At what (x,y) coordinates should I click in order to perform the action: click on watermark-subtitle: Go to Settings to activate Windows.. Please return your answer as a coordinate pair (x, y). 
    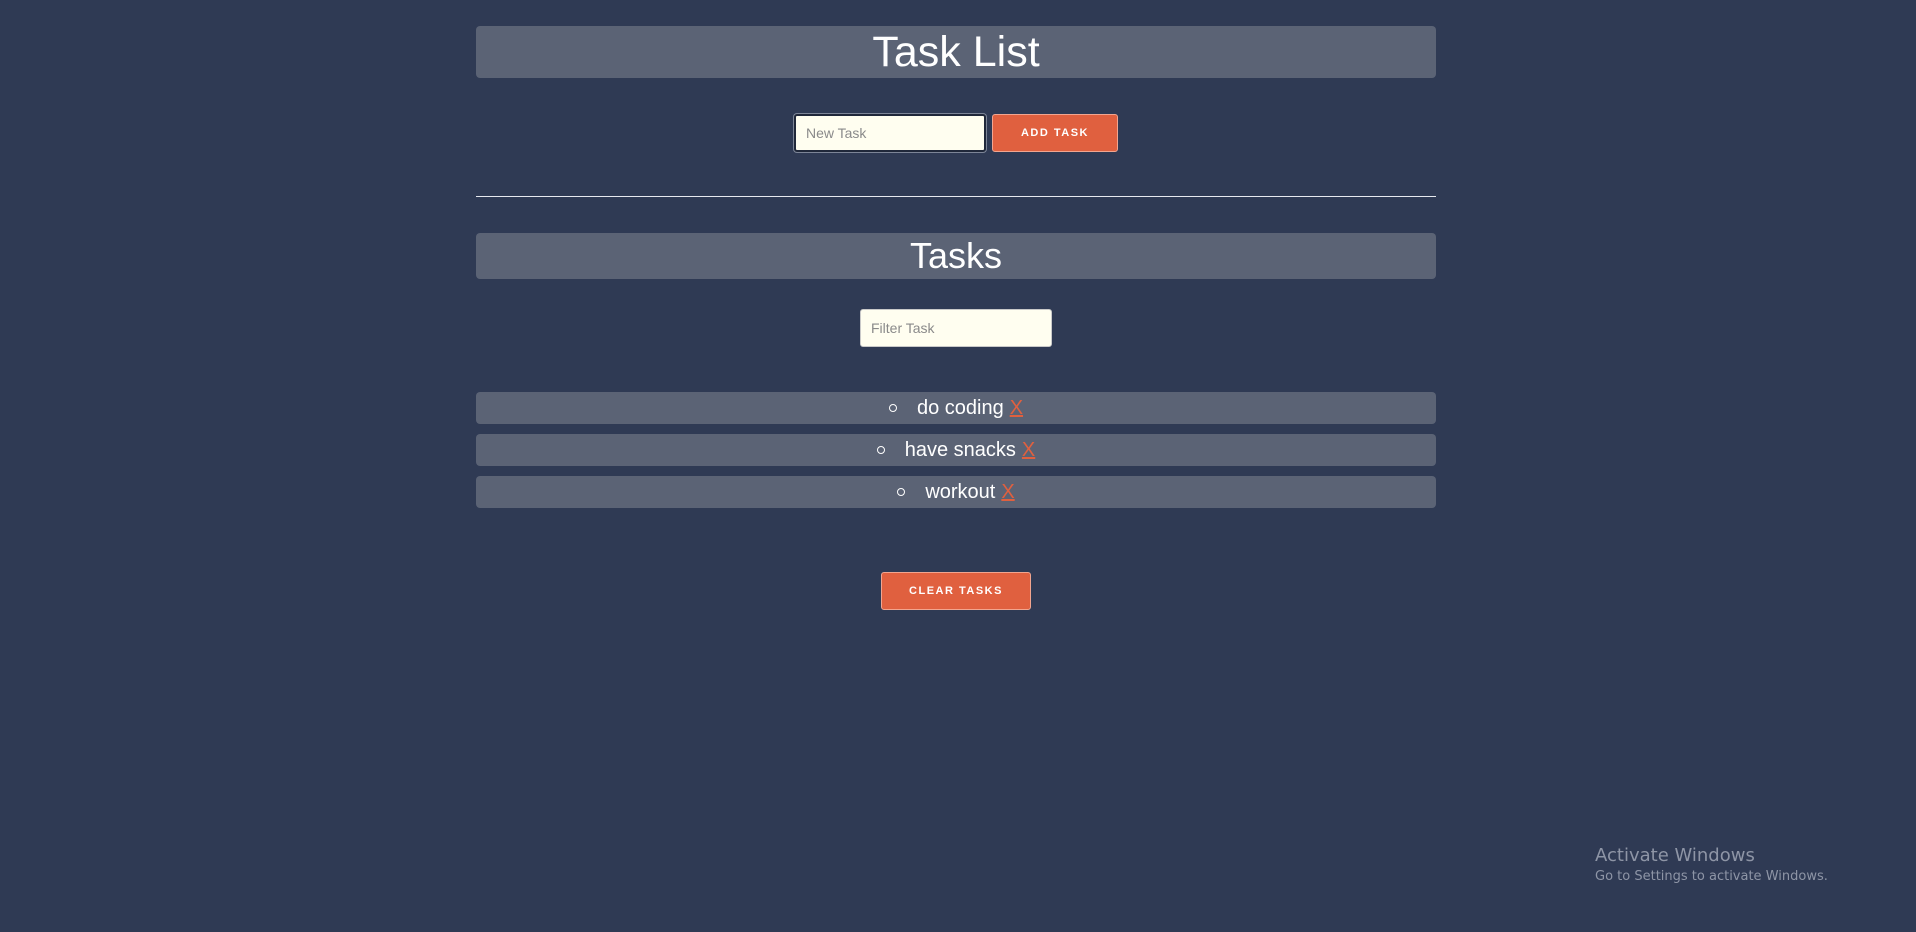
    Looking at the image, I should click on (1711, 876).